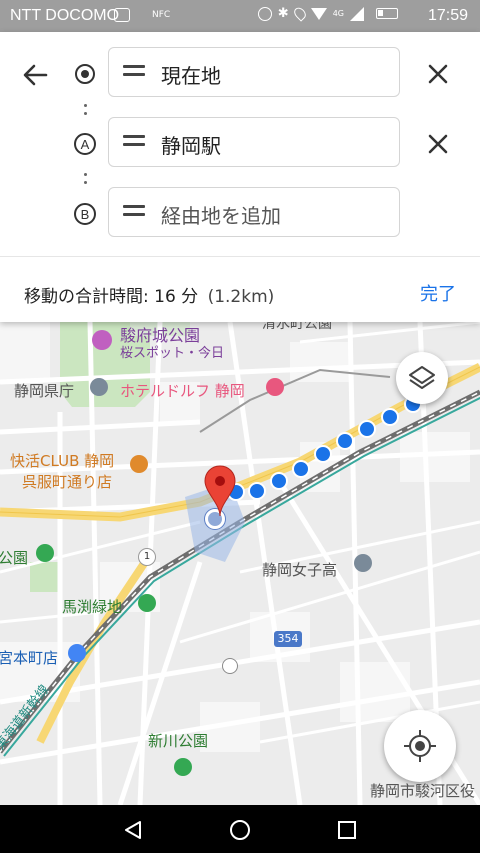 The image size is (480, 853). What do you see at coordinates (99, 387) in the screenshot?
I see `gov-poi-icon` at bounding box center [99, 387].